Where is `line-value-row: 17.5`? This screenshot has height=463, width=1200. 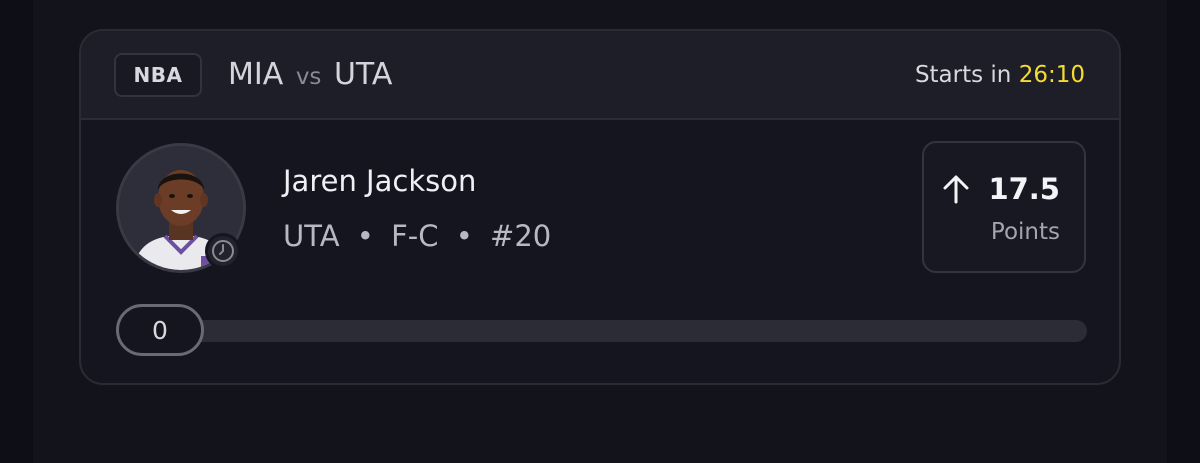
line-value-row: 17.5 is located at coordinates (1001, 189).